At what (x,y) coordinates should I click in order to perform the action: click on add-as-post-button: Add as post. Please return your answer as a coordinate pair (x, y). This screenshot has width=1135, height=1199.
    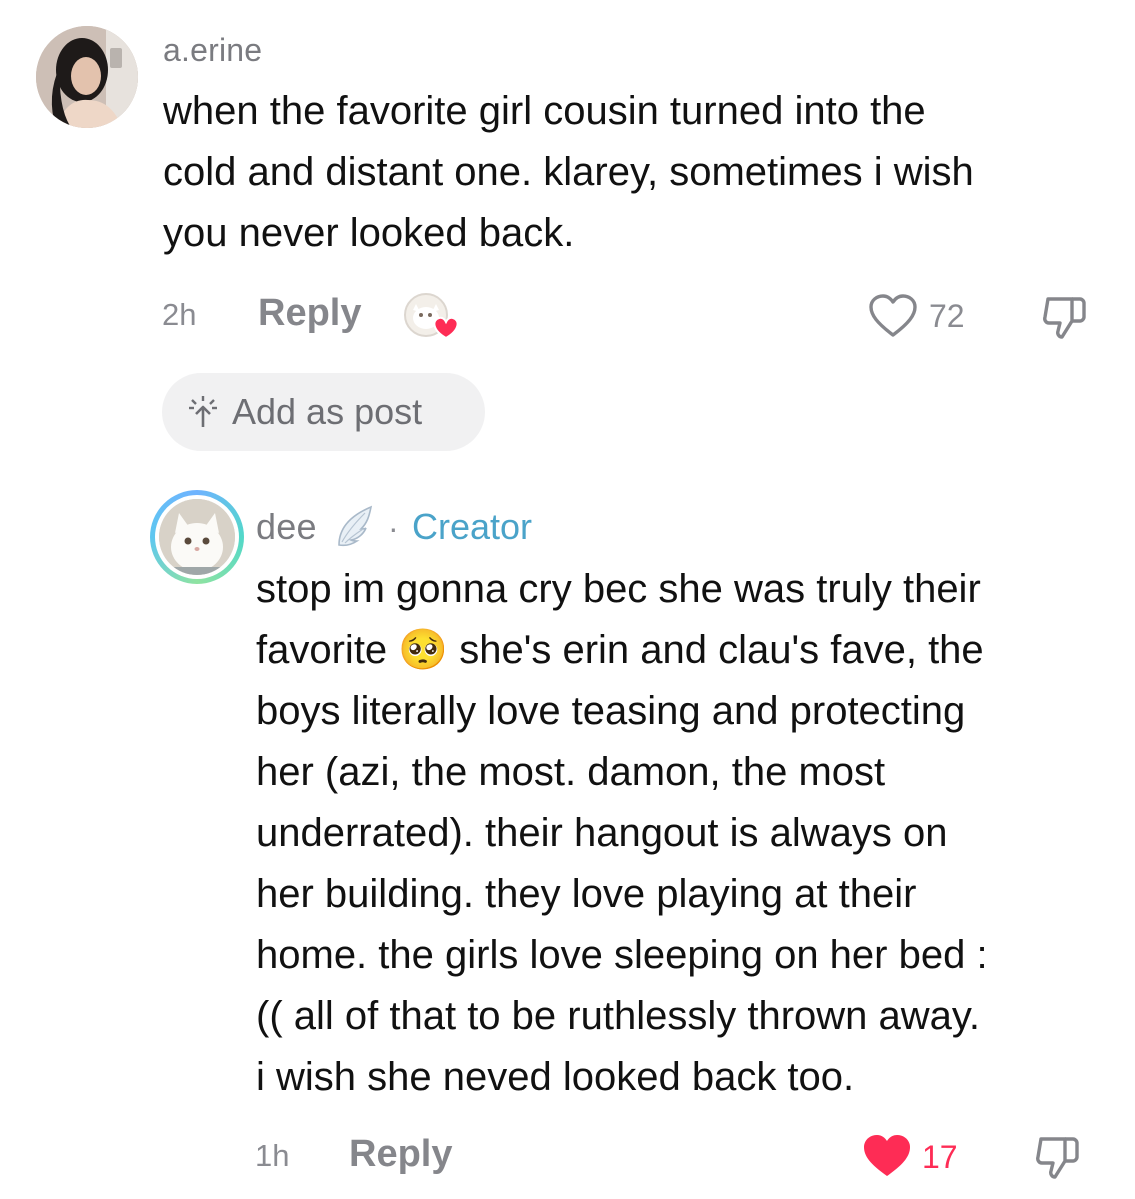
    Looking at the image, I should click on (323, 412).